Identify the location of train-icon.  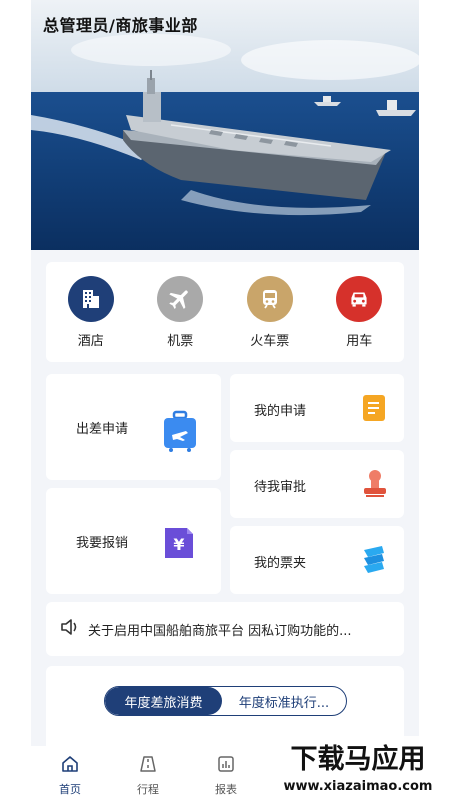
(269, 299).